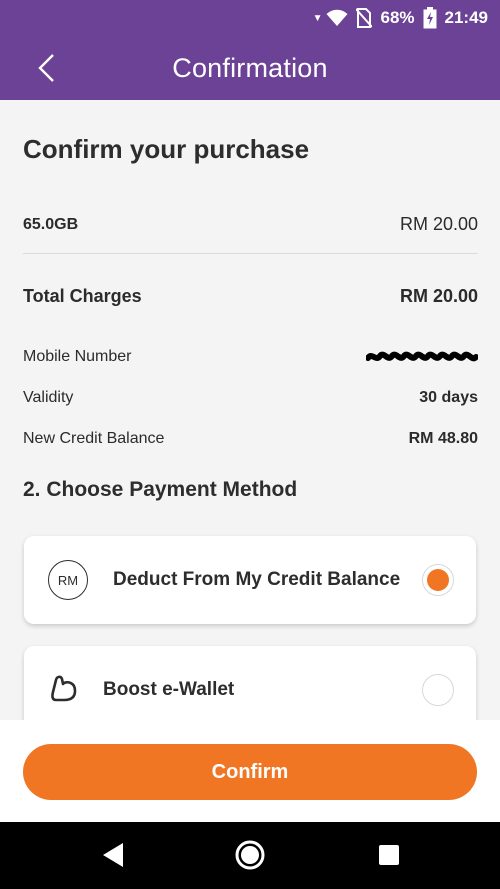 The height and width of the screenshot is (889, 500). Describe the element at coordinates (166, 149) in the screenshot. I see `summary-heading: Confirm your purchase` at that location.